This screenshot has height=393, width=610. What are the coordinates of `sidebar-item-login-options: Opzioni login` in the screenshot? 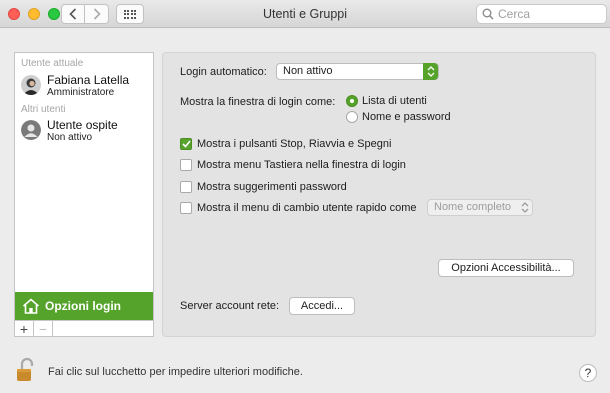 It's located at (84, 306).